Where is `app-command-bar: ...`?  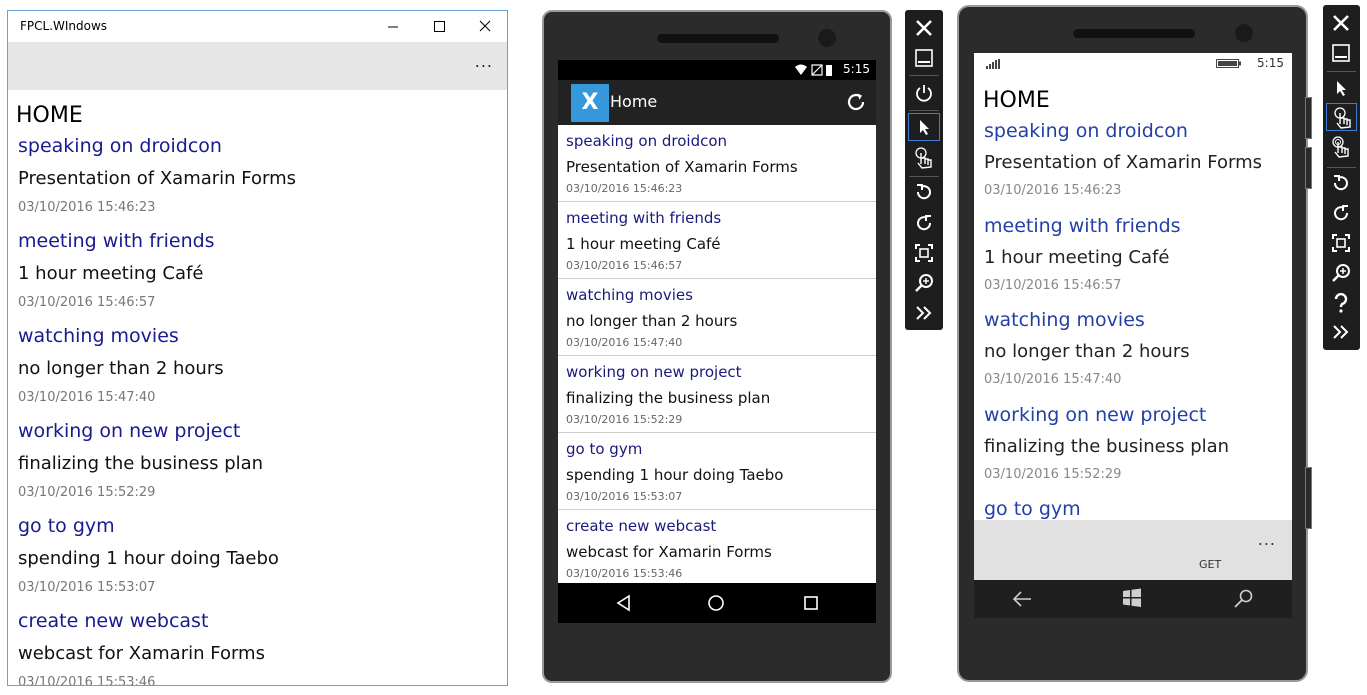 app-command-bar: ... is located at coordinates (257, 66).